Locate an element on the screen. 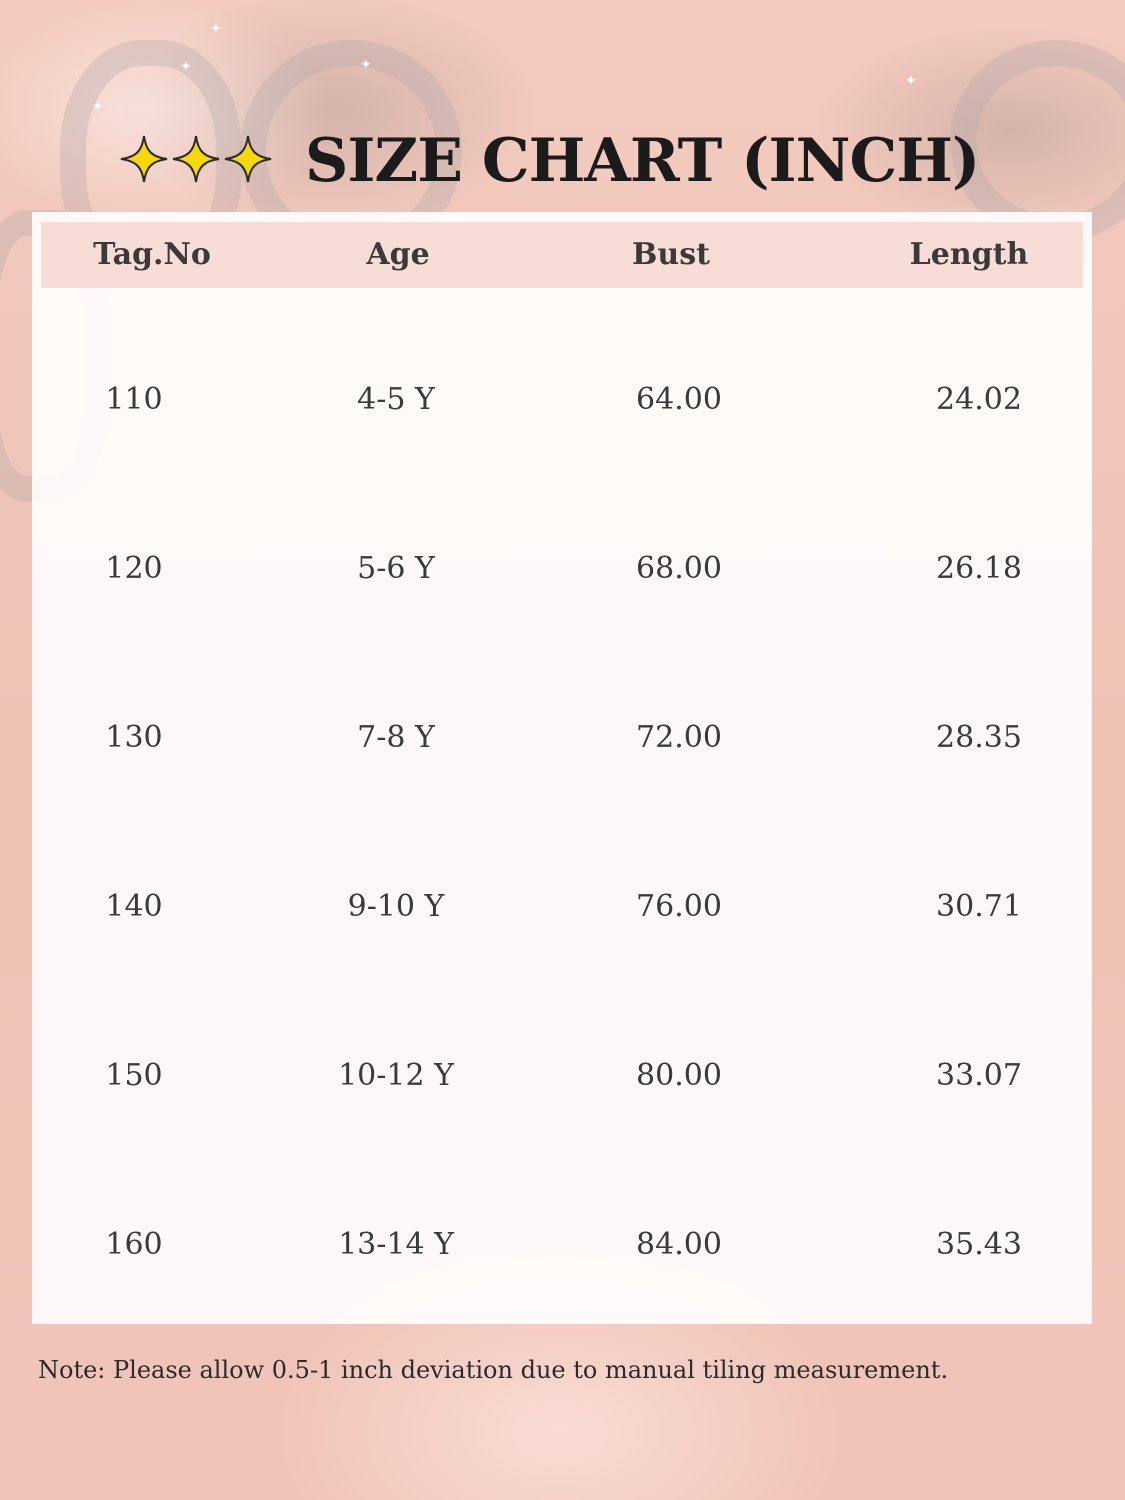  table-cell-age: 4-5 Y is located at coordinates (396, 399).